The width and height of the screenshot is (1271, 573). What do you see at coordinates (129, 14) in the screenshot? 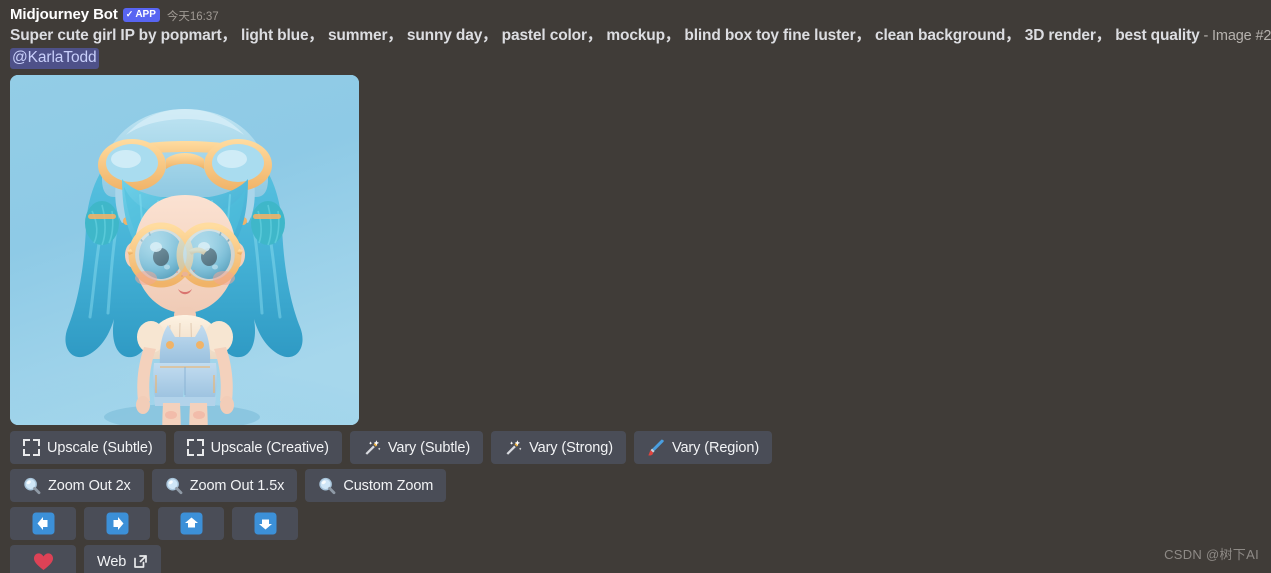
I see `verified-check-icon: ✓` at bounding box center [129, 14].